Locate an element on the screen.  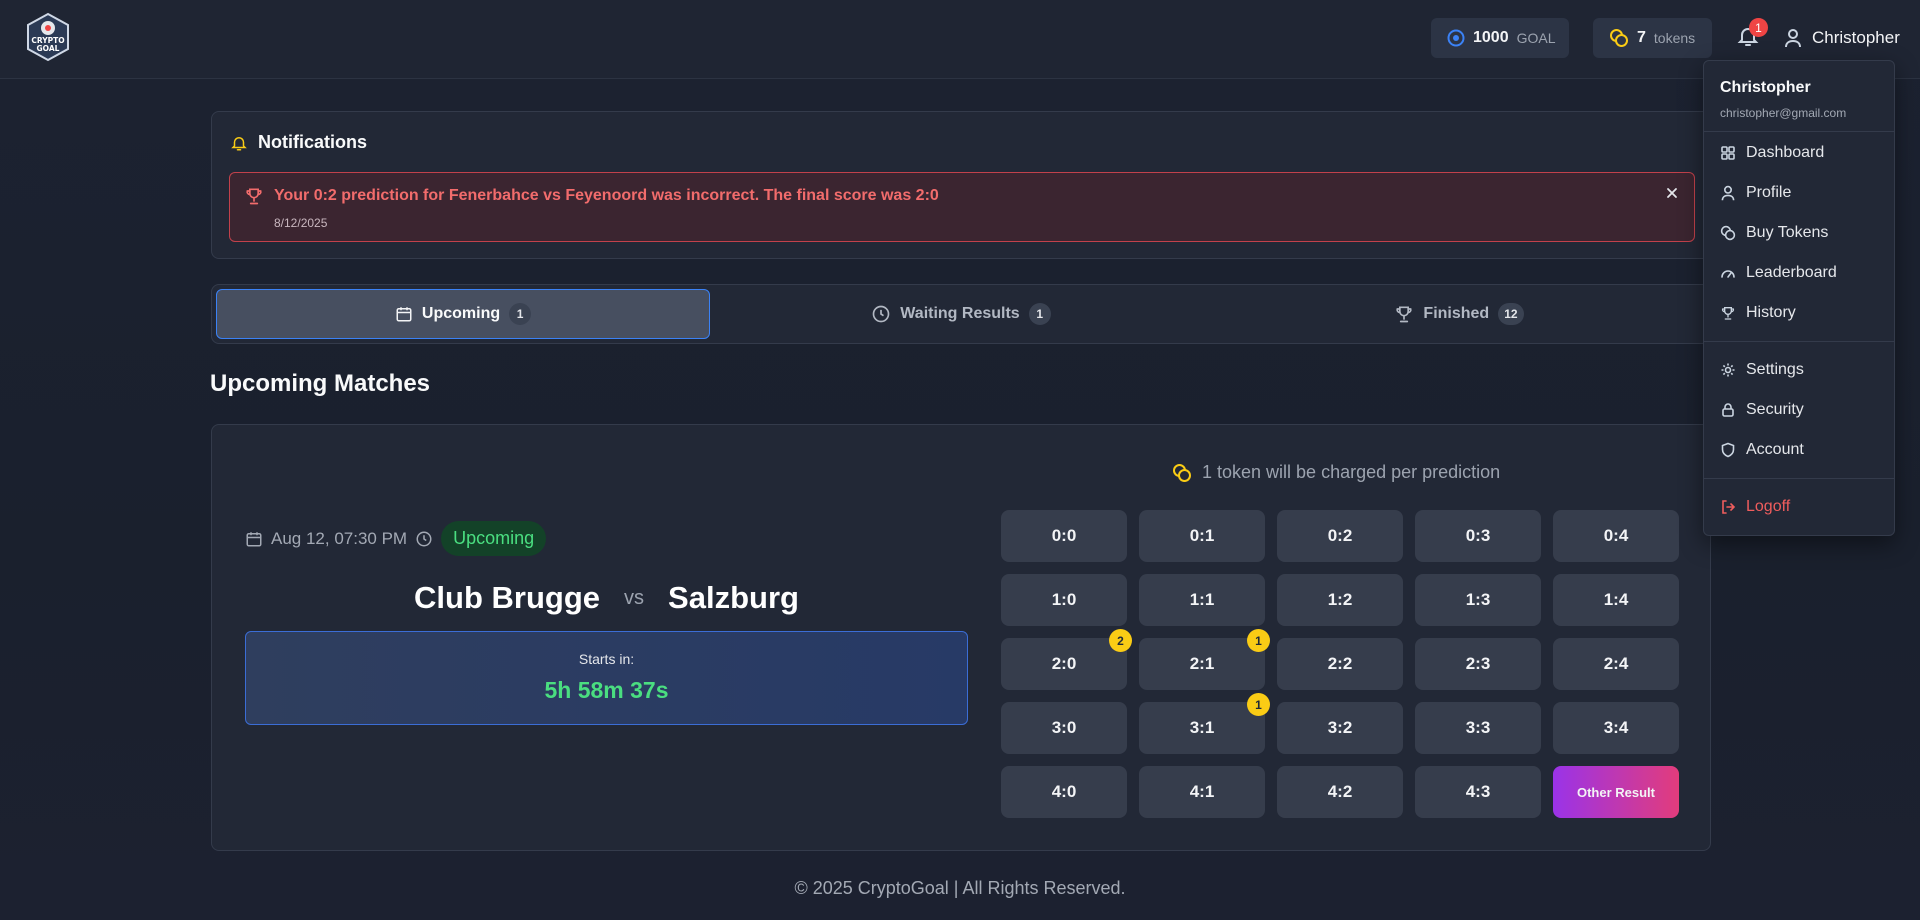
user-menu-button: Christopher is located at coordinates (1842, 38).